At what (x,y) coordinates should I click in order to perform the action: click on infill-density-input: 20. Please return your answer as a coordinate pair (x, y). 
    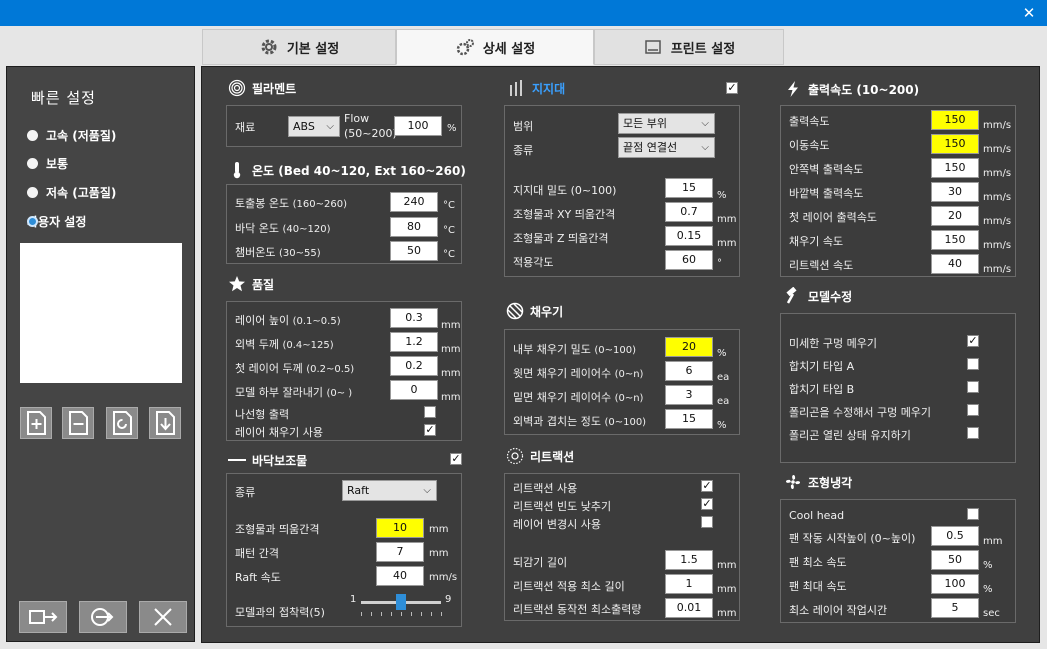
    Looking at the image, I should click on (689, 347).